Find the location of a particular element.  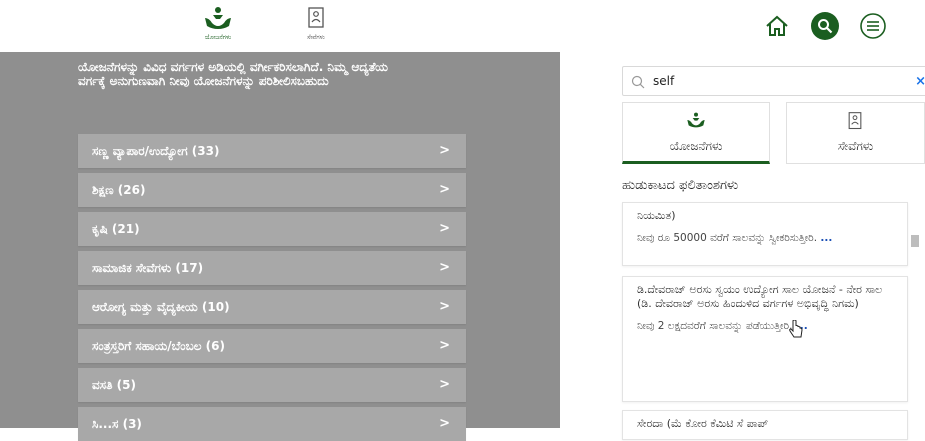

category-label: ಸಿ...ಸ (3) is located at coordinates (117, 423).